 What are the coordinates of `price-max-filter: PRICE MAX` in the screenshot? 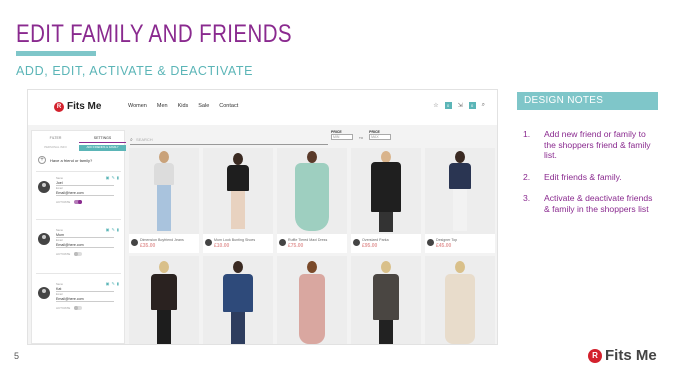 It's located at (380, 135).